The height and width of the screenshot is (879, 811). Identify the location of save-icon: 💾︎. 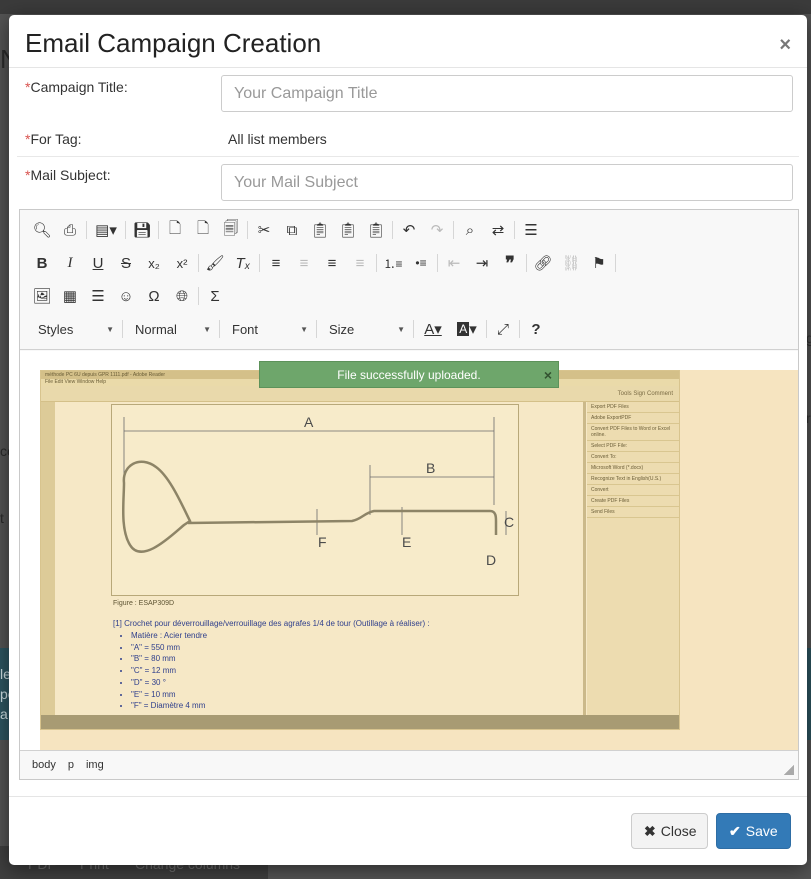
(142, 230).